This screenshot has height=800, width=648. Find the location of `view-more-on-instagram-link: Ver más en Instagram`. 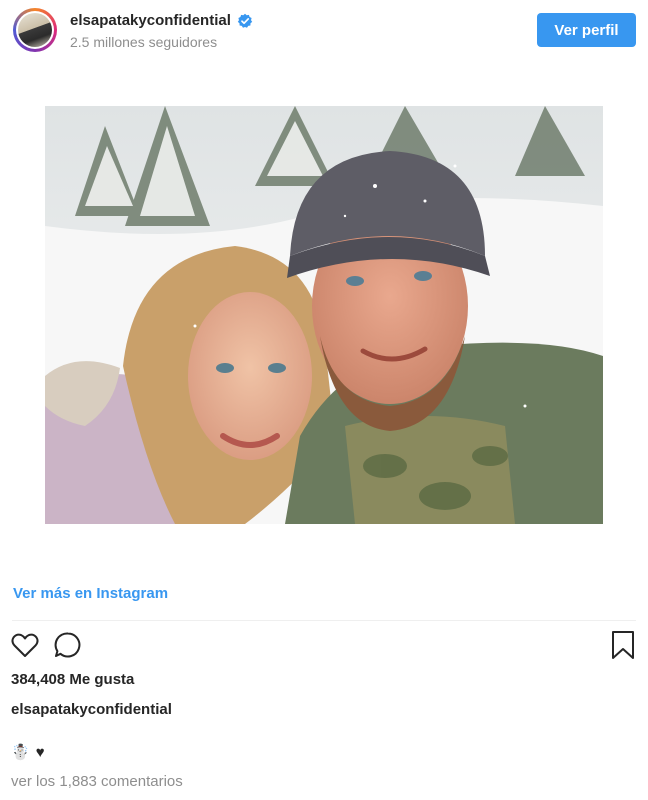

view-more-on-instagram-link: Ver más en Instagram is located at coordinates (90, 593).